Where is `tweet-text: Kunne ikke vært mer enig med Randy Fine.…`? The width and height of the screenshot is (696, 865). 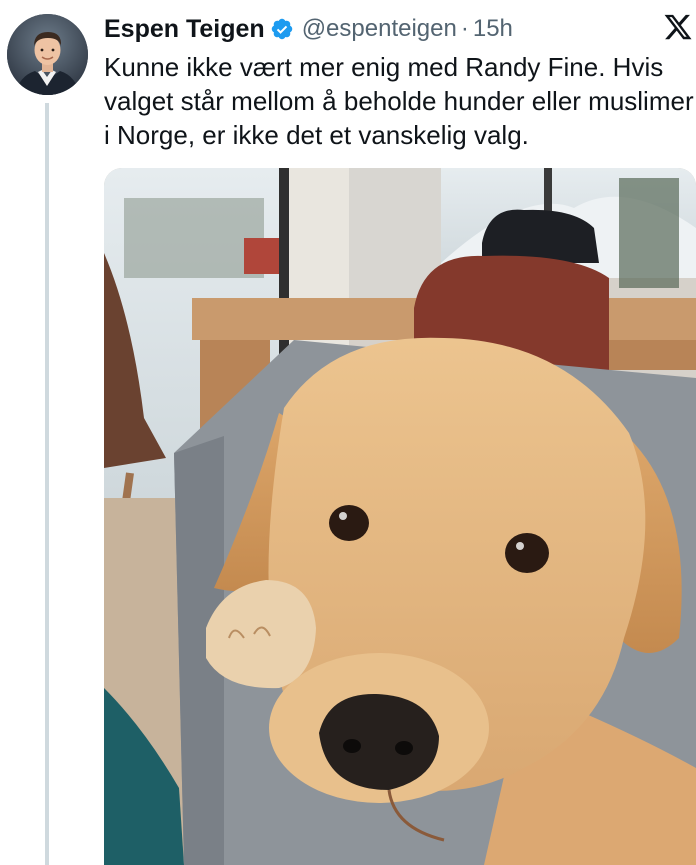 tweet-text: Kunne ikke vært mer enig med Randy Fine.… is located at coordinates (399, 101).